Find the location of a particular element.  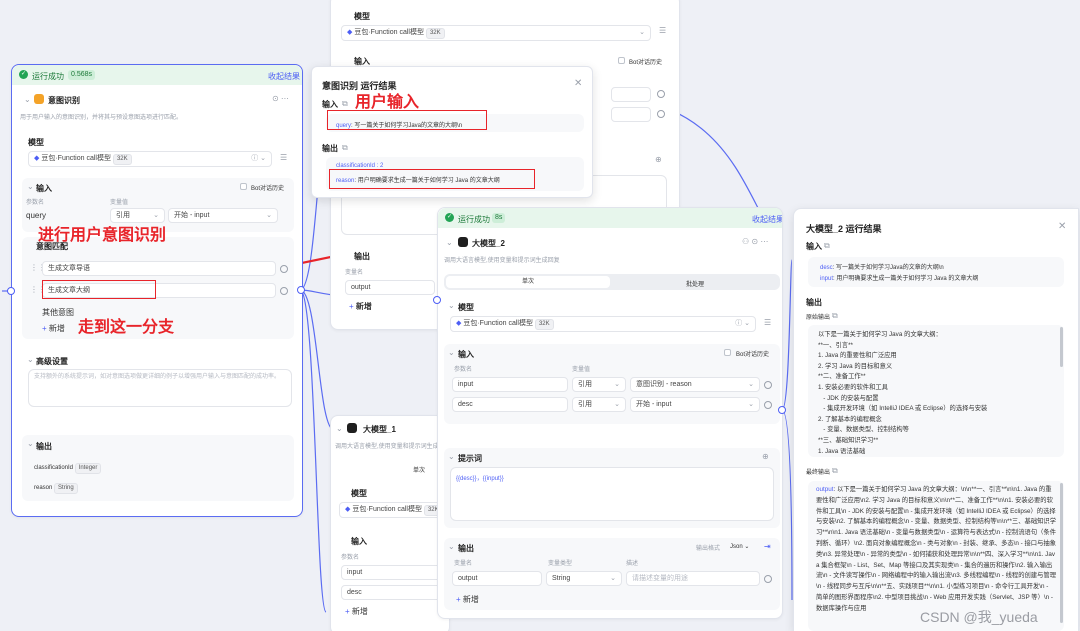

llm2-col-desc: 描述 is located at coordinates (632, 564).